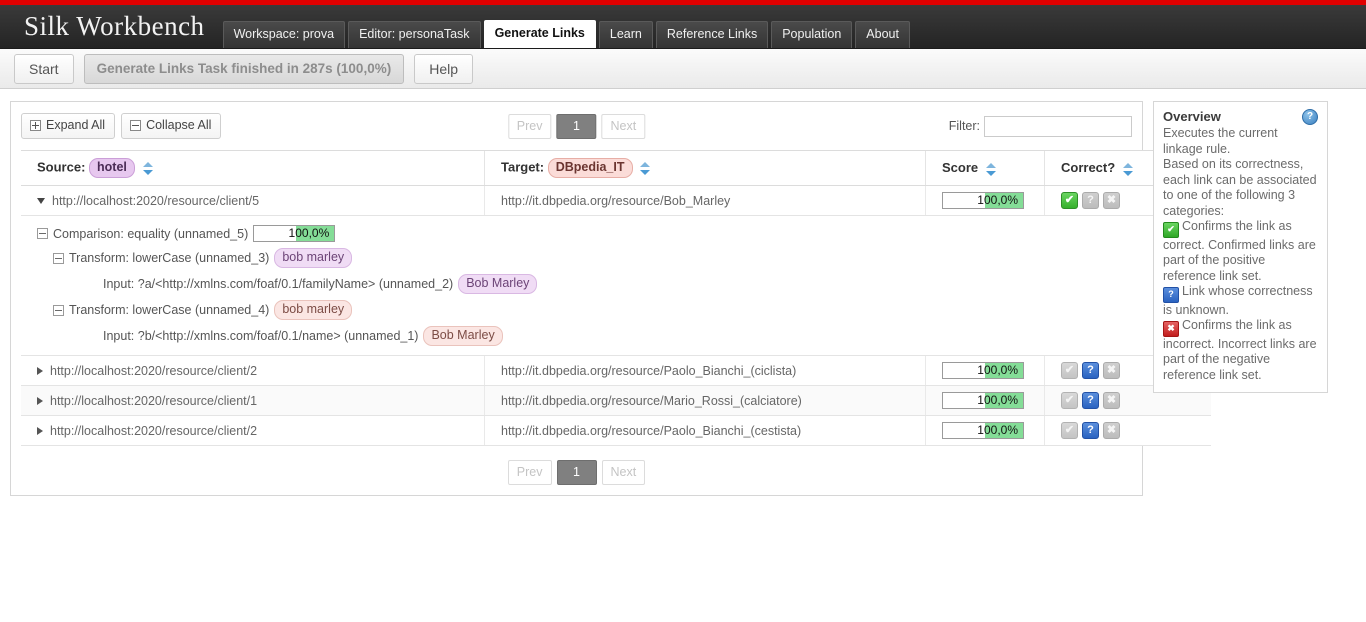 The height and width of the screenshot is (622, 1366). Describe the element at coordinates (414, 34) in the screenshot. I see `nav-tab-editor: Editor: personaTask` at that location.